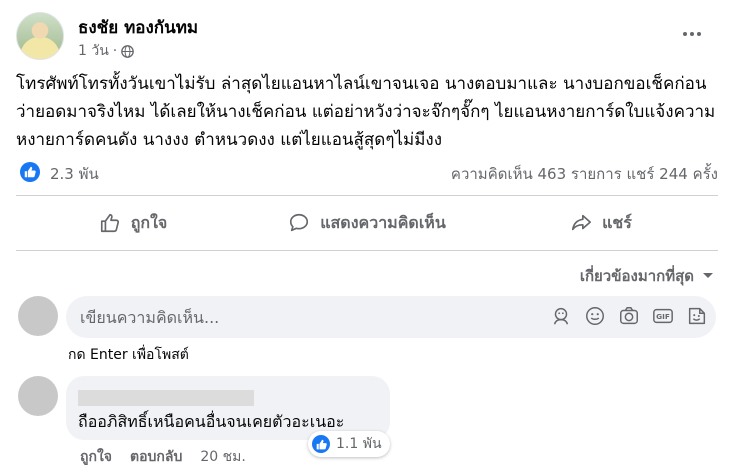 Image resolution: width=734 pixels, height=468 pixels. What do you see at coordinates (211, 421) in the screenshot?
I see `comment-text: ถืออภิสิทธิ์เหนือคนอื่นจนเคยตัวอะเนอะ` at bounding box center [211, 421].